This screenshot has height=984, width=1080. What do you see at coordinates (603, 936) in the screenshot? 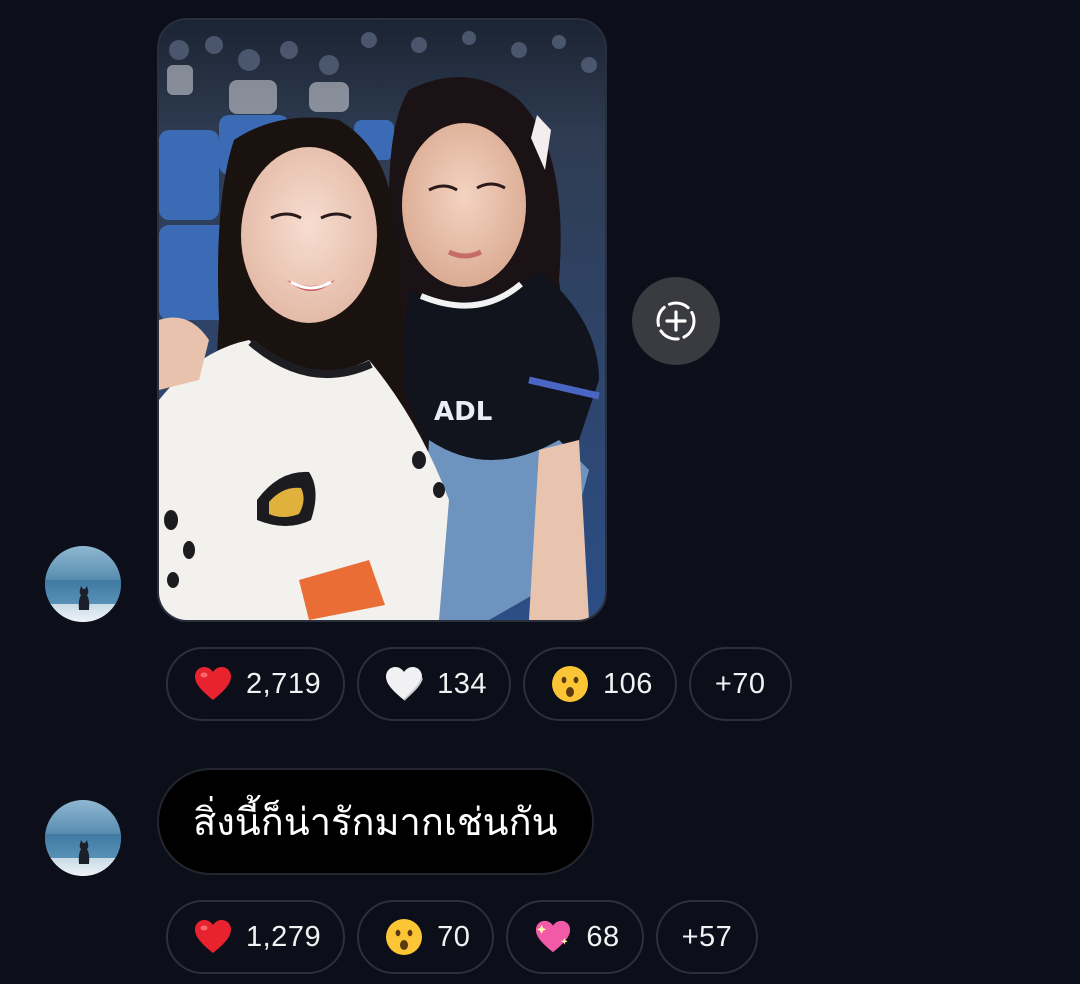
I see `reaction-count: 68` at bounding box center [603, 936].